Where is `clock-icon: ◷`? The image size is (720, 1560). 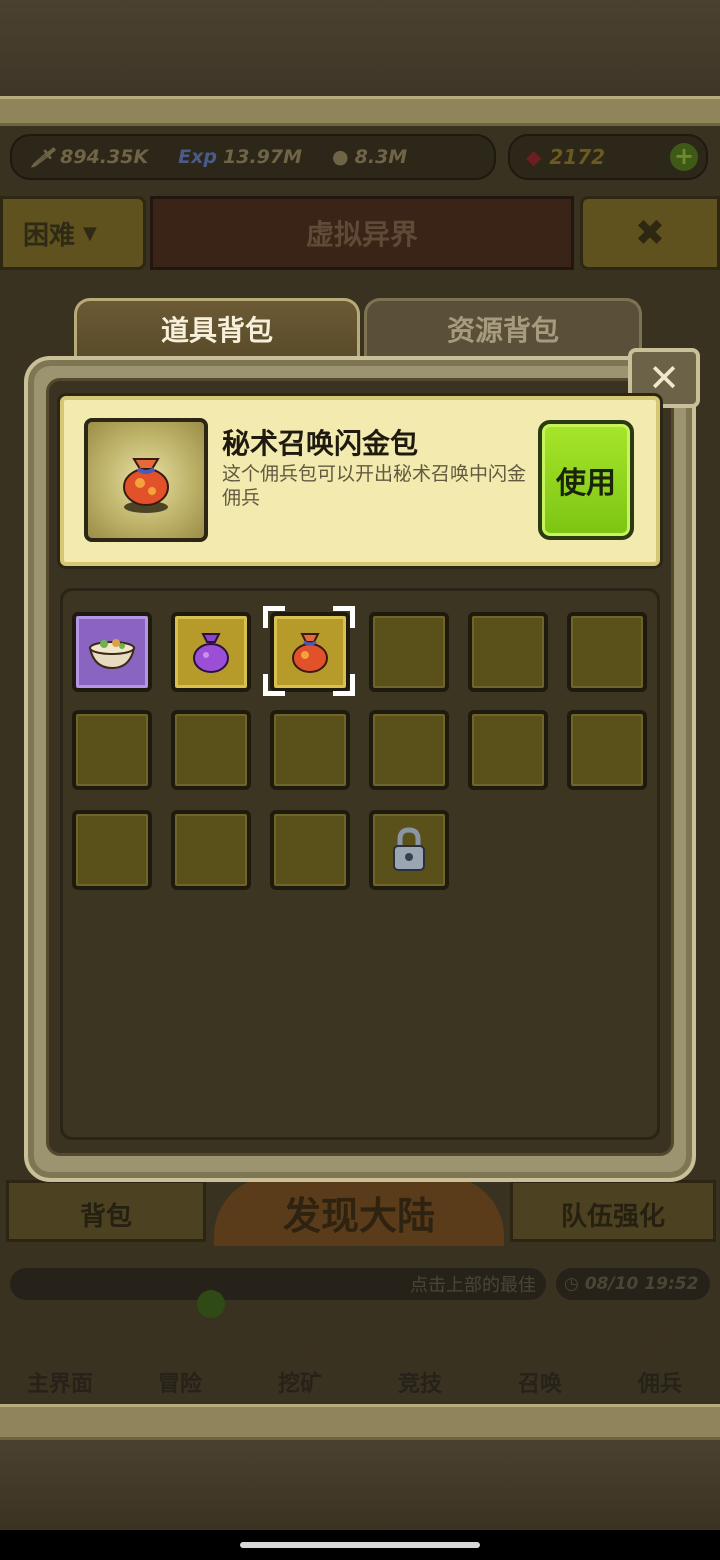 clock-icon: ◷ is located at coordinates (571, 1284).